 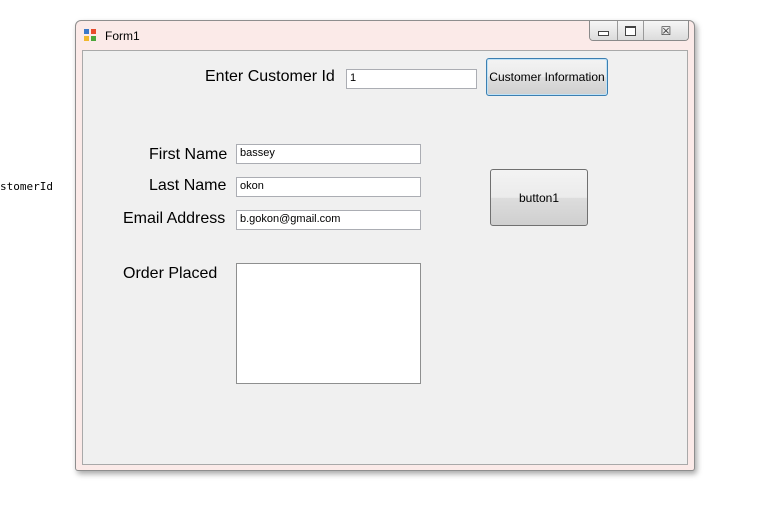 What do you see at coordinates (270, 76) in the screenshot?
I see `customer-id-label: Enter Customer Id` at bounding box center [270, 76].